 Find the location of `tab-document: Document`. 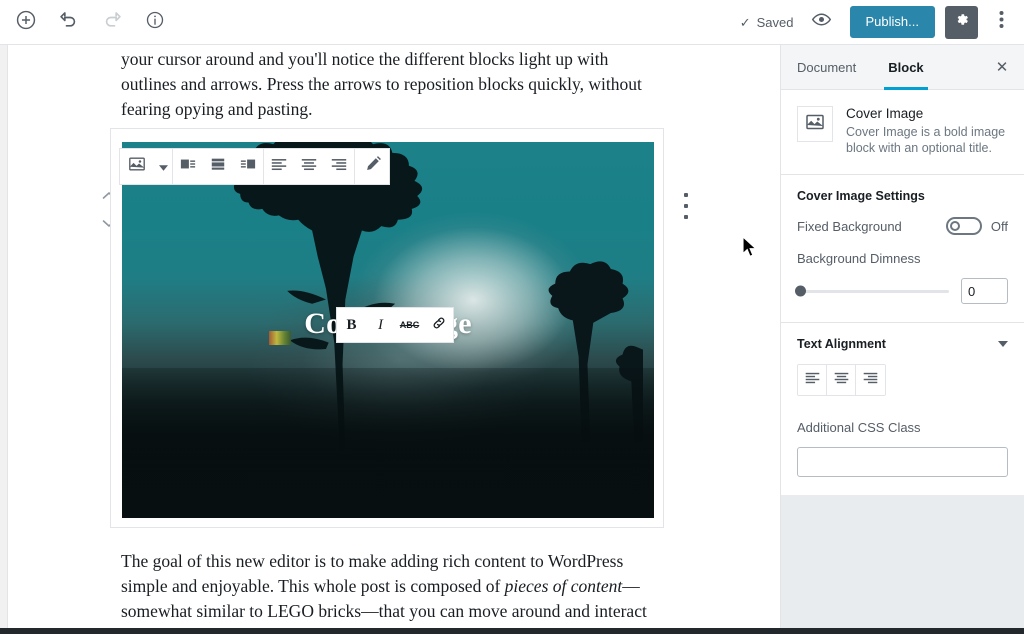

tab-document: Document is located at coordinates (826, 67).